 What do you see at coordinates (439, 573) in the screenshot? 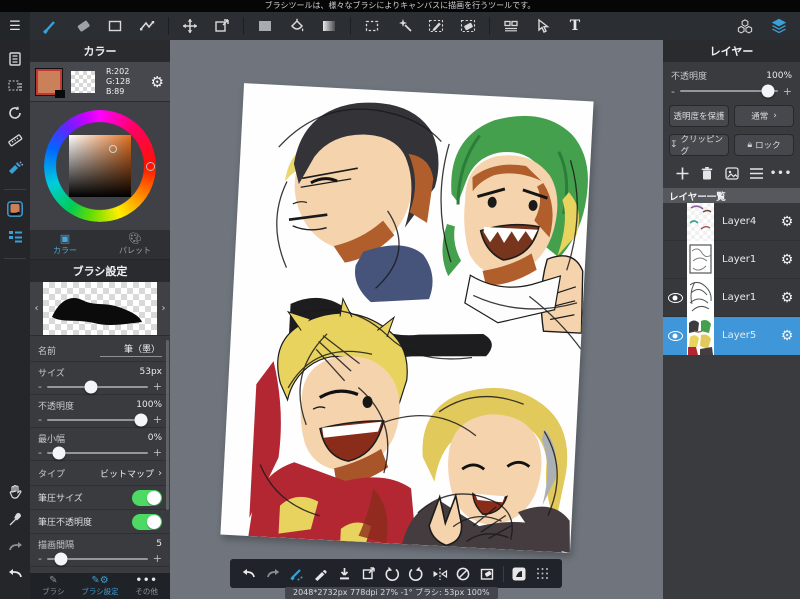
I see `flip-horizontal-button` at bounding box center [439, 573].